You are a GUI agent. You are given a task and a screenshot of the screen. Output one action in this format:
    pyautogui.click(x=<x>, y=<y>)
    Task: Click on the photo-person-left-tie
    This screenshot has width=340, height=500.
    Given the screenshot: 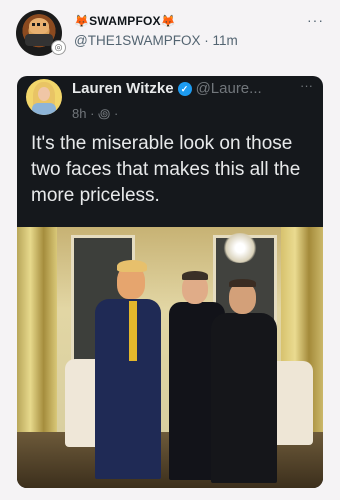 What is the action you would take?
    pyautogui.click(x=133, y=331)
    